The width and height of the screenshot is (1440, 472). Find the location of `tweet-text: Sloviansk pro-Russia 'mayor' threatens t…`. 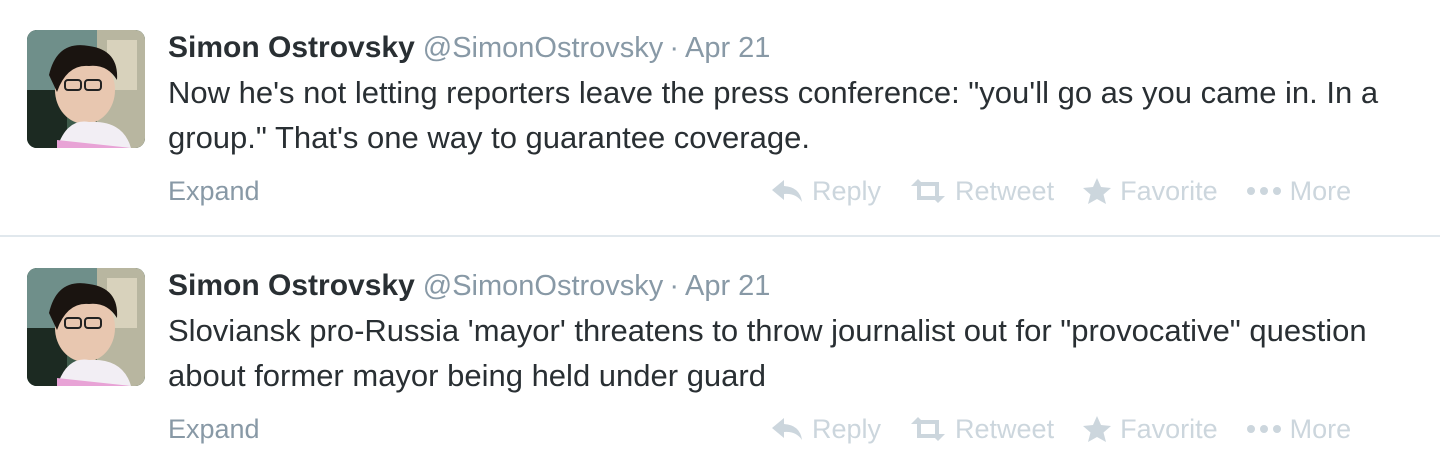

tweet-text: Sloviansk pro-Russia 'mayor' threatens t… is located at coordinates (767, 353).